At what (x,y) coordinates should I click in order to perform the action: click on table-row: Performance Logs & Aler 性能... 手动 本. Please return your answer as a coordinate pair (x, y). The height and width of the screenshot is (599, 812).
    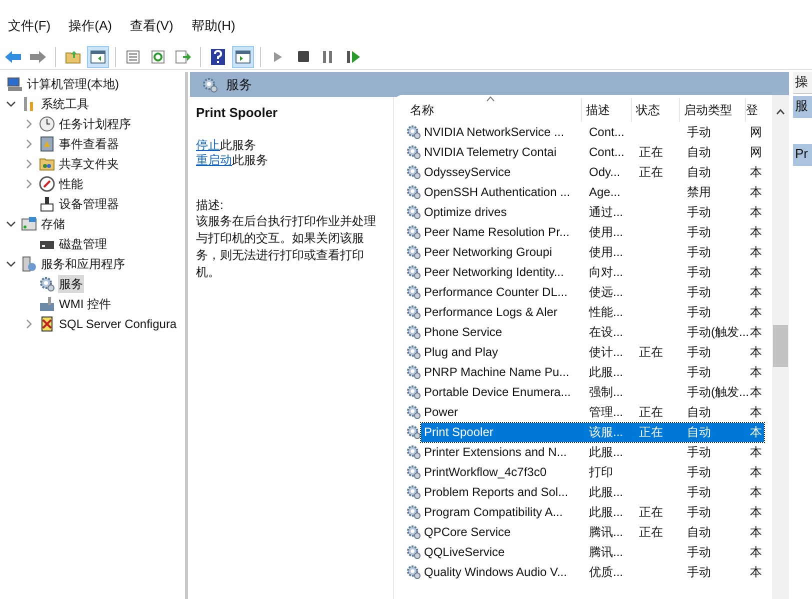
    Looking at the image, I should click on (592, 312).